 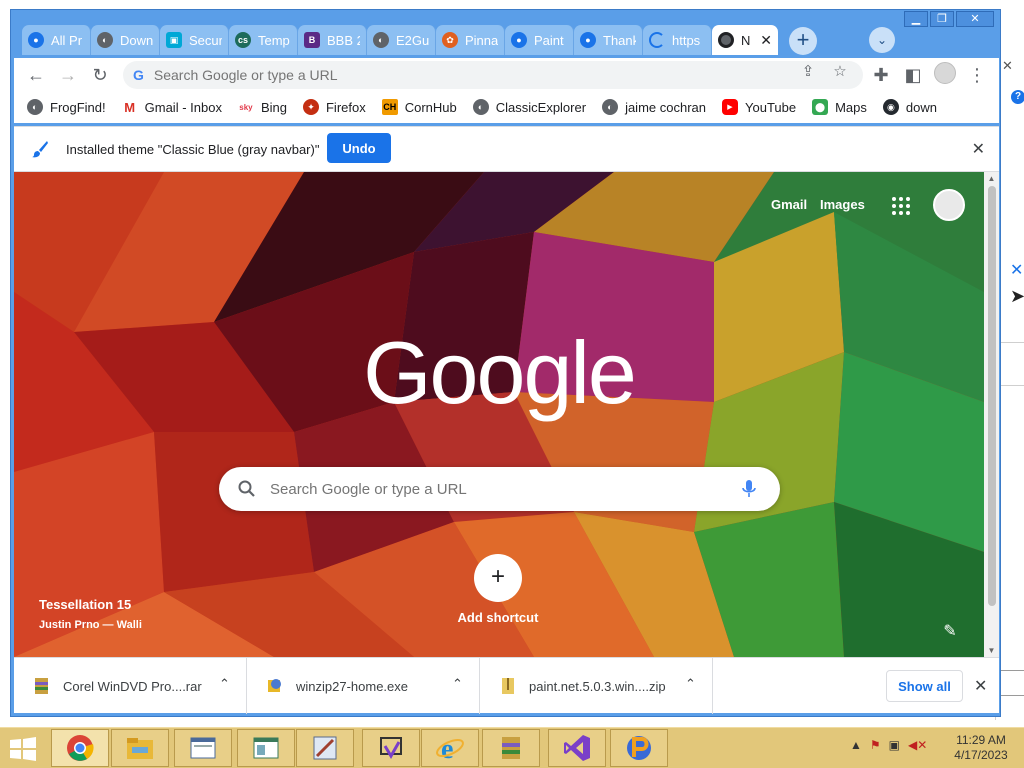 What do you see at coordinates (901, 206) in the screenshot?
I see `google-apps-grid-icon` at bounding box center [901, 206].